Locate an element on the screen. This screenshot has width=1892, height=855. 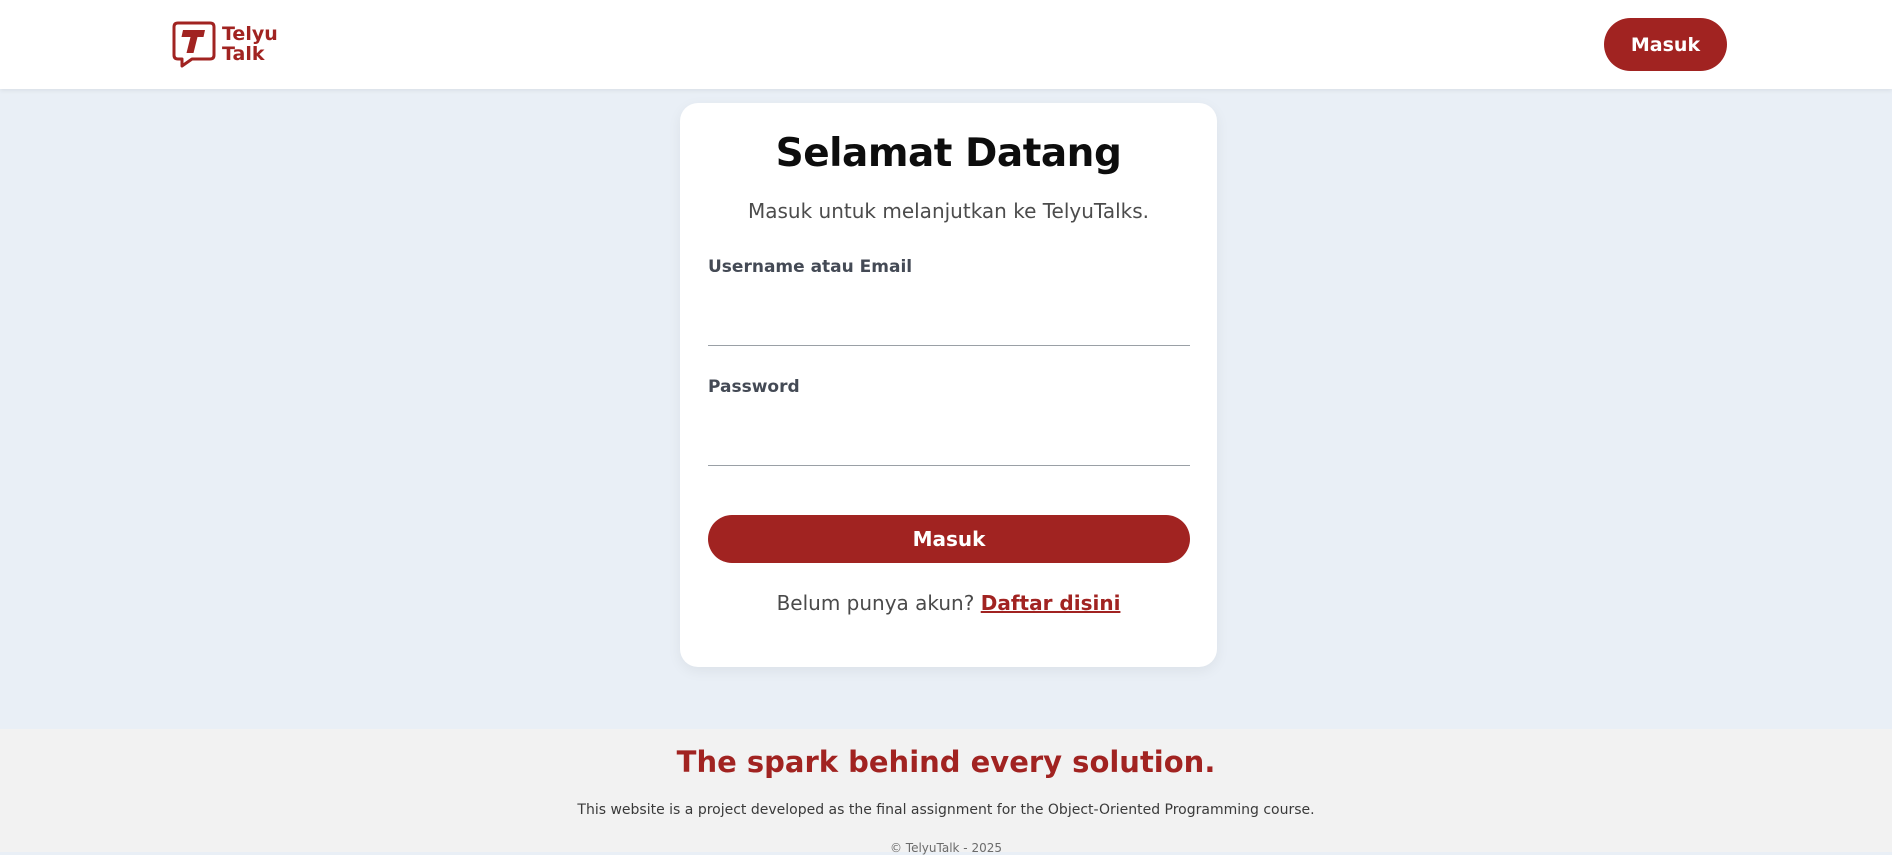
register-prompt-text: Belum punya akun? is located at coordinates (875, 603).